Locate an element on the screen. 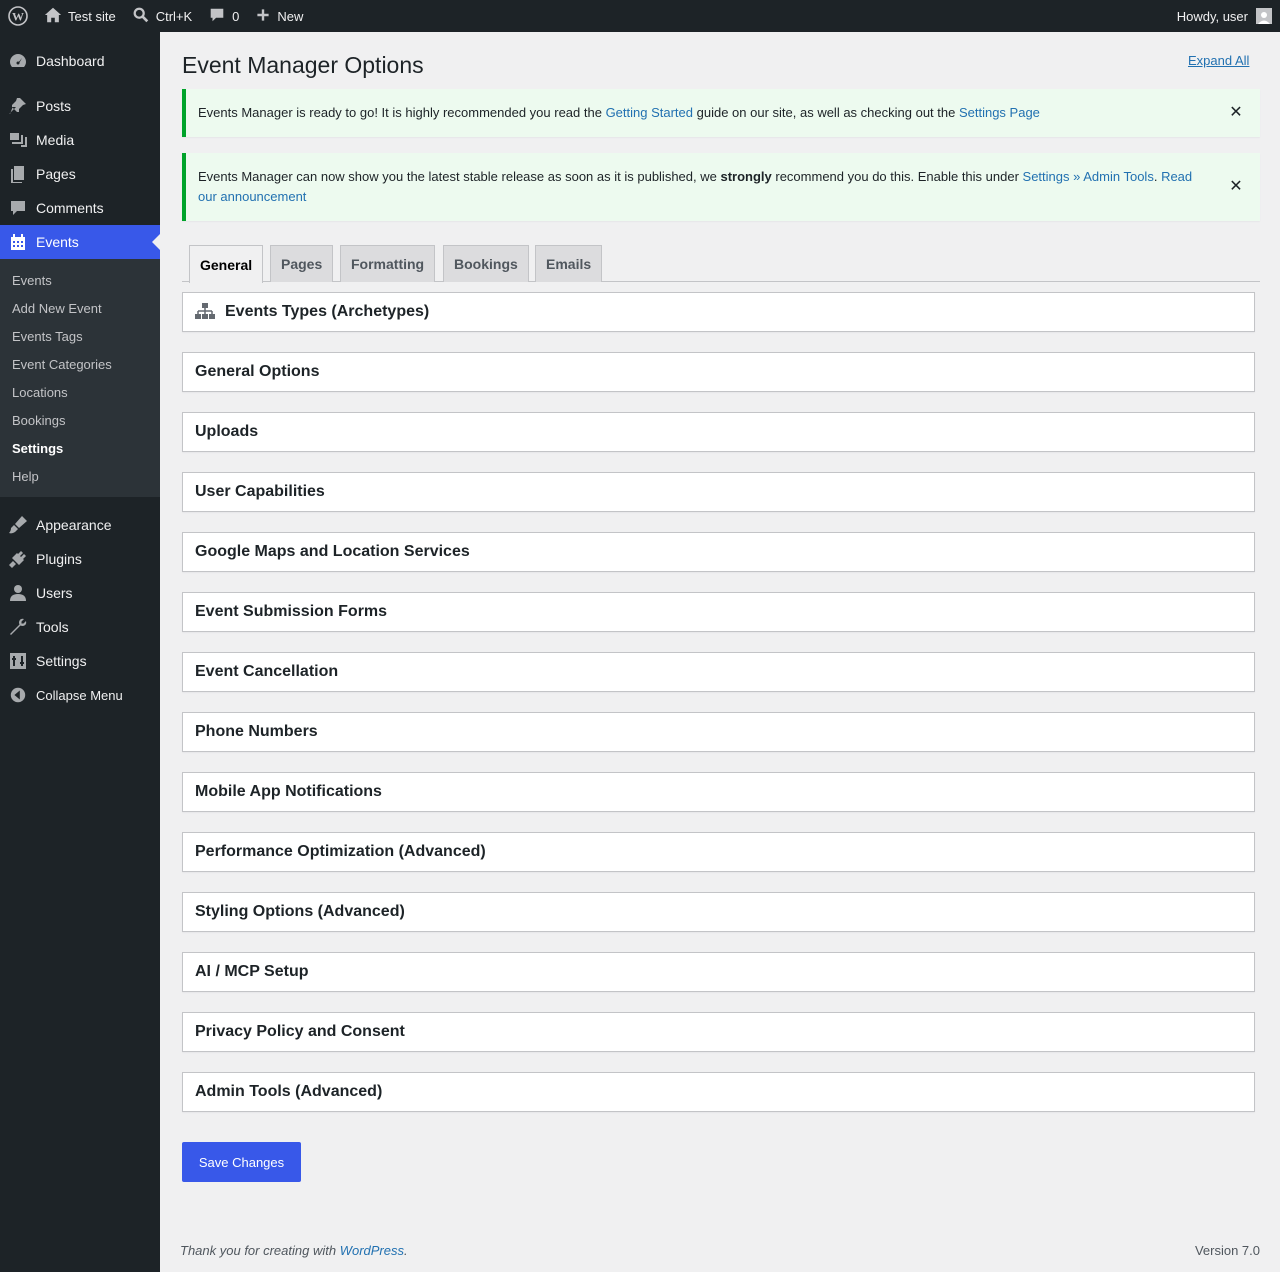 The image size is (1280, 1272). sidebar-item-settings: Settings is located at coordinates (80, 661).